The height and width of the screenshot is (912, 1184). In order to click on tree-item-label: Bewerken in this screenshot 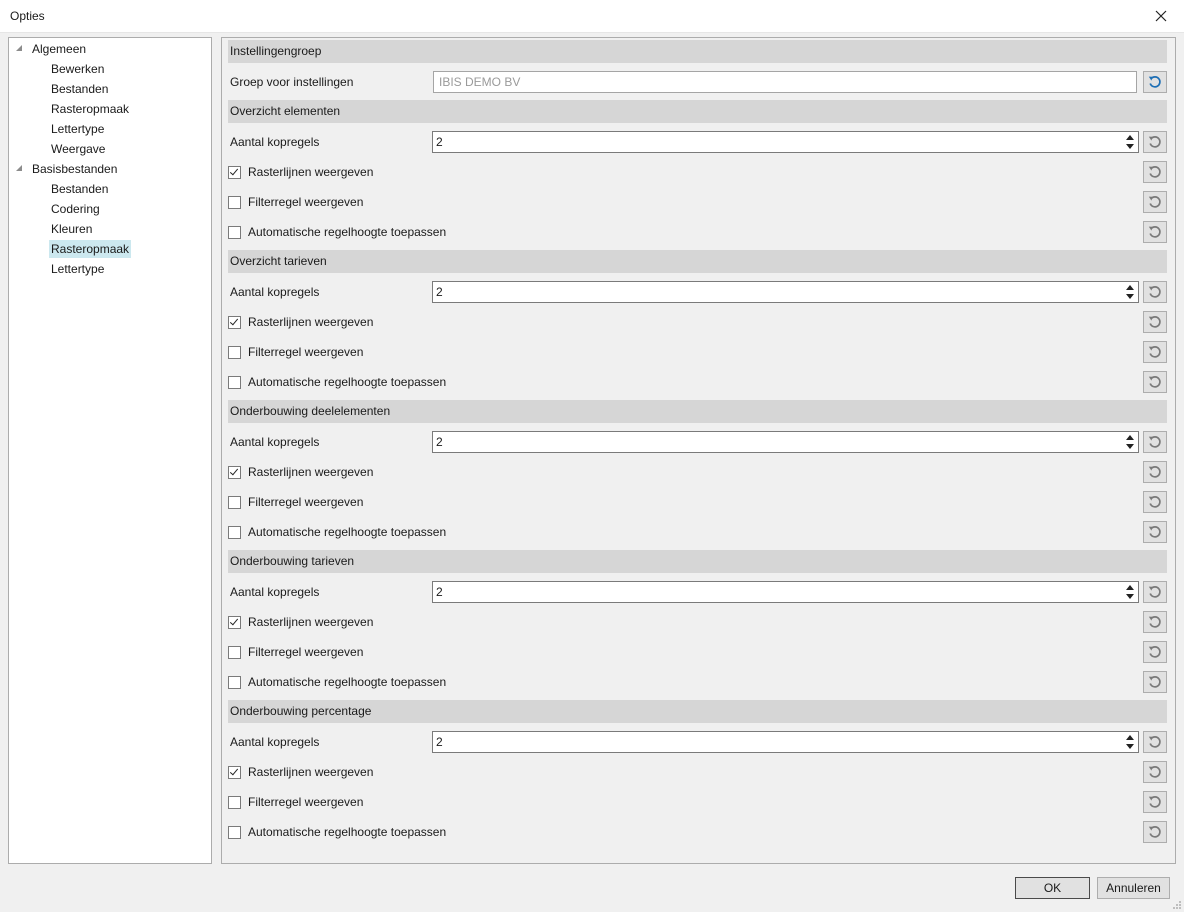, I will do `click(78, 69)`.